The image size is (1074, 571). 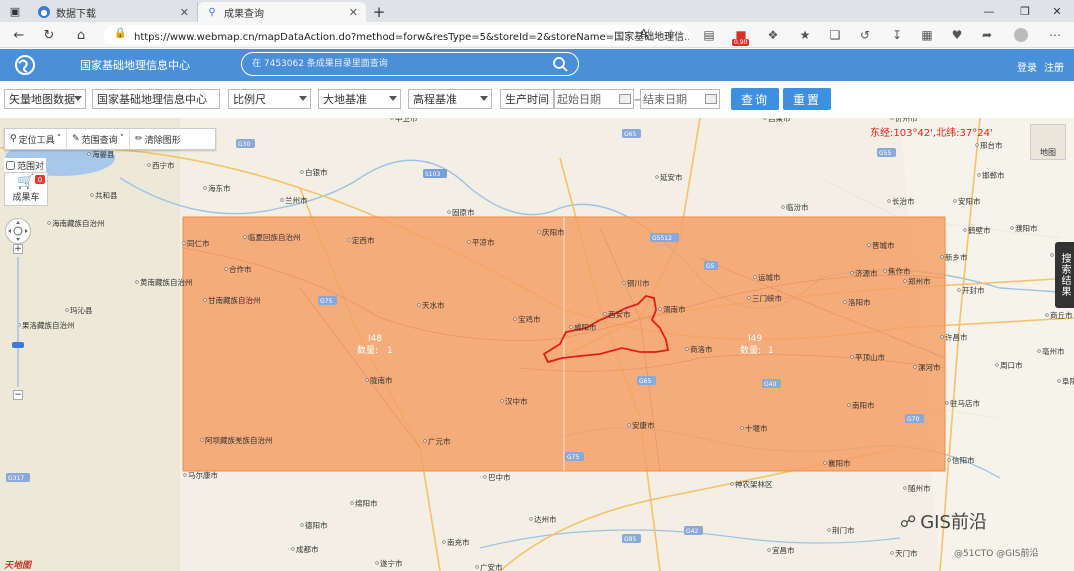 I want to click on cart-count-badge: 0, so click(x=40, y=179).